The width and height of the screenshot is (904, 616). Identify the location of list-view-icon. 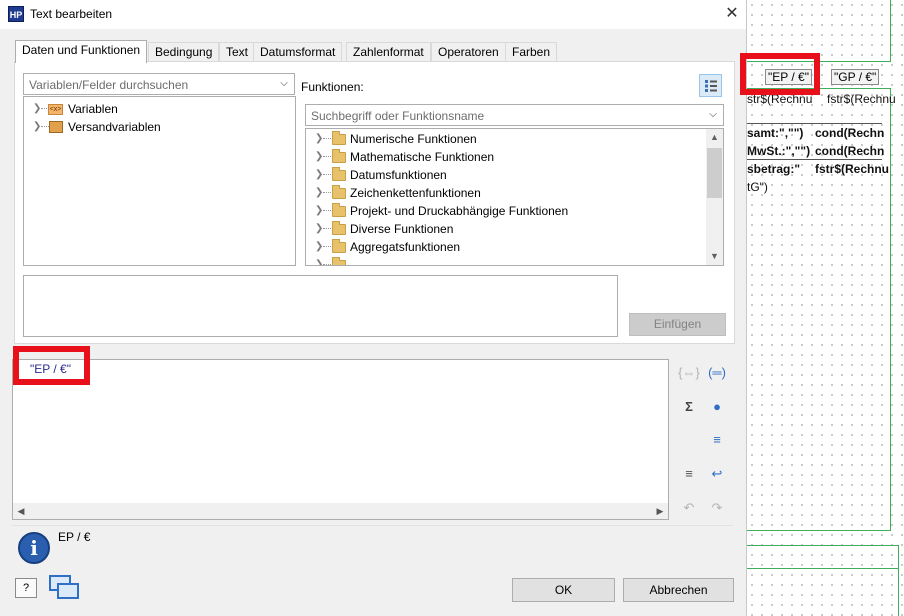
(711, 86).